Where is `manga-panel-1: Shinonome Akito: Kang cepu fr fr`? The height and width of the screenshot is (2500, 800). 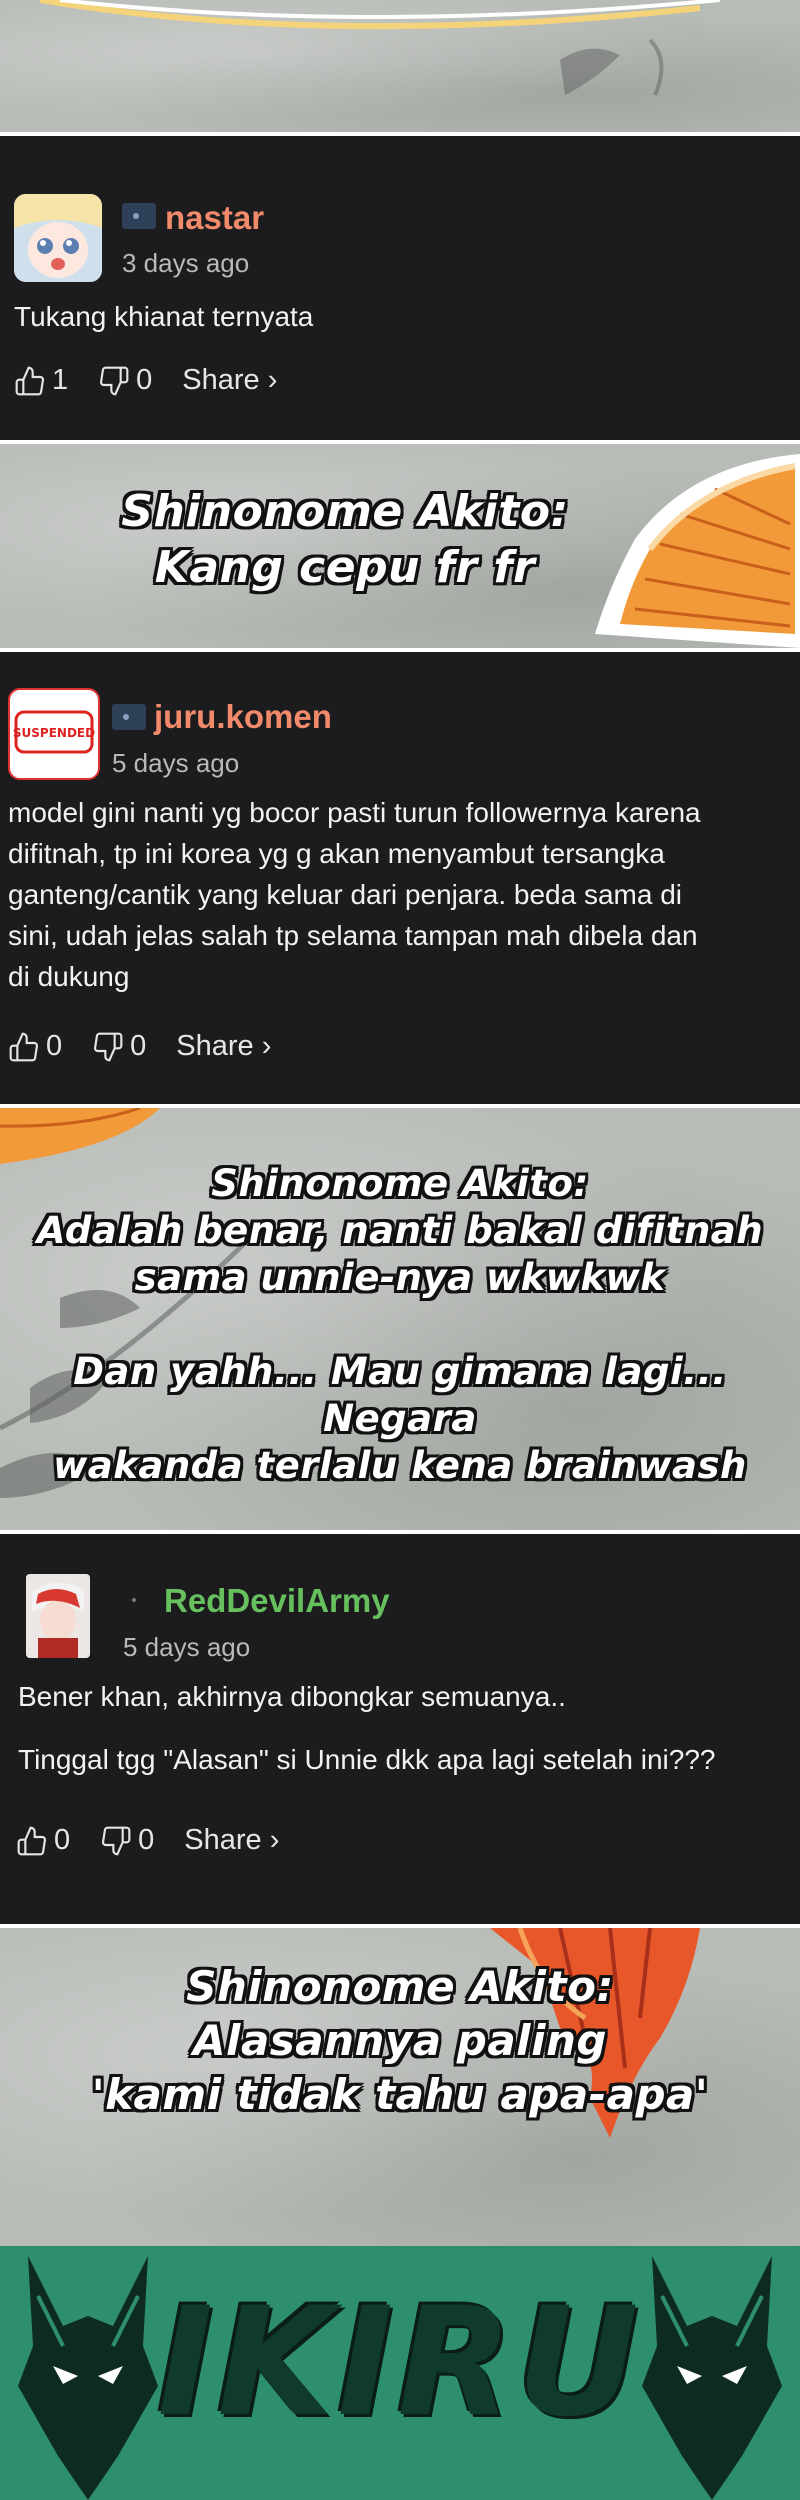 manga-panel-1: Shinonome Akito: Kang cepu fr fr is located at coordinates (400, 546).